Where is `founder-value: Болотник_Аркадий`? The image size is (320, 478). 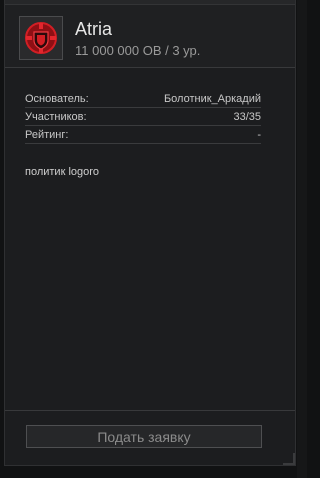 founder-value: Болотник_Аркадий is located at coordinates (212, 98).